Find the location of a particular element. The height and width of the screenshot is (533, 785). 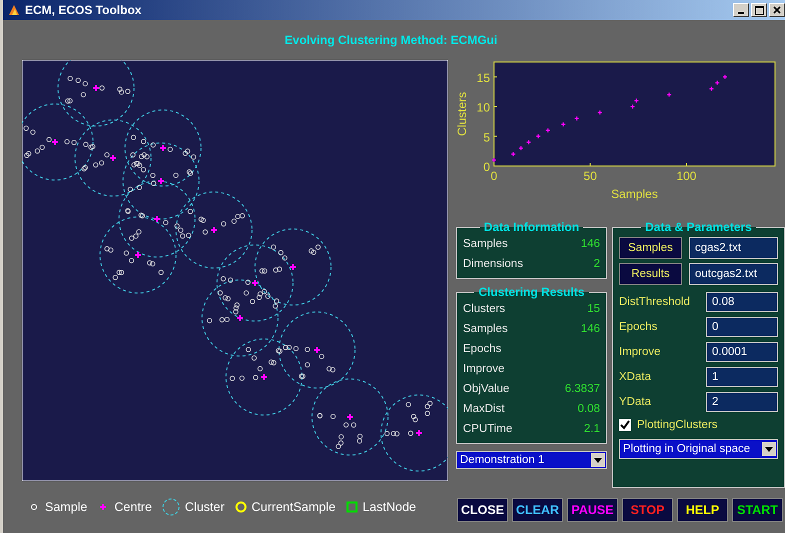

action-button: STOP is located at coordinates (647, 510).